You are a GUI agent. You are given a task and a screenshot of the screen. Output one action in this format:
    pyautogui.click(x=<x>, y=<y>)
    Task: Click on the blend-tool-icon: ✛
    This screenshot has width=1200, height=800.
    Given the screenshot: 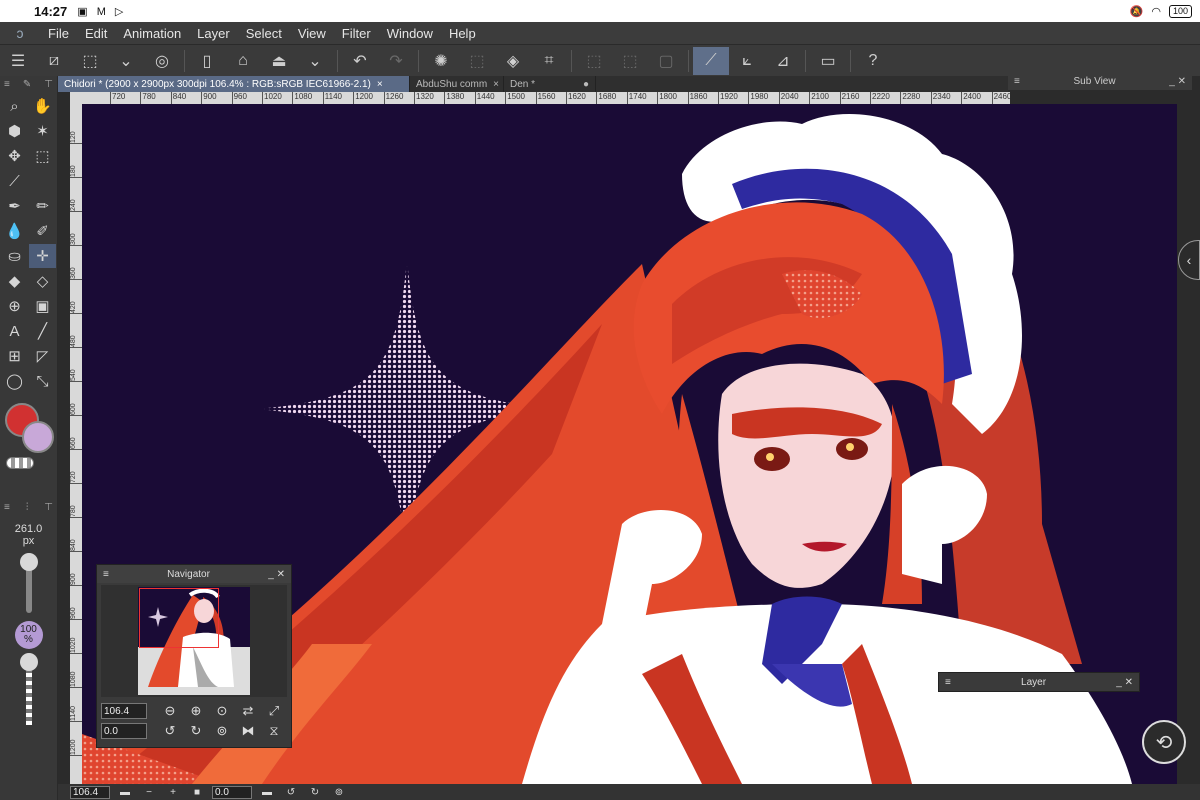 What is the action you would take?
    pyautogui.click(x=42, y=256)
    